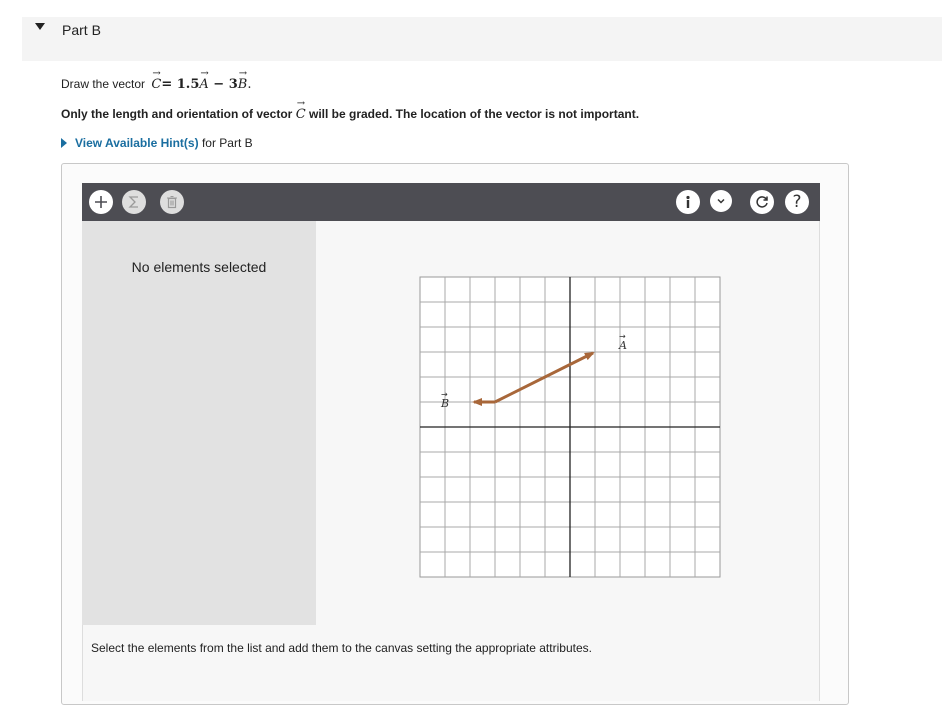 This screenshot has height=705, width=942. Describe the element at coordinates (797, 202) in the screenshot. I see `help-icon: ?` at that location.